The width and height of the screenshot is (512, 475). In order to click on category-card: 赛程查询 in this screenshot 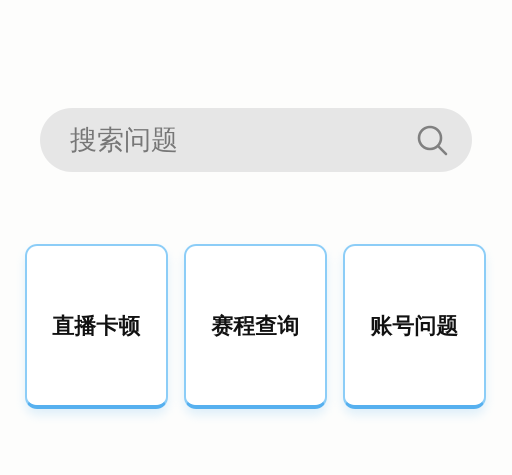, I will do `click(255, 326)`.